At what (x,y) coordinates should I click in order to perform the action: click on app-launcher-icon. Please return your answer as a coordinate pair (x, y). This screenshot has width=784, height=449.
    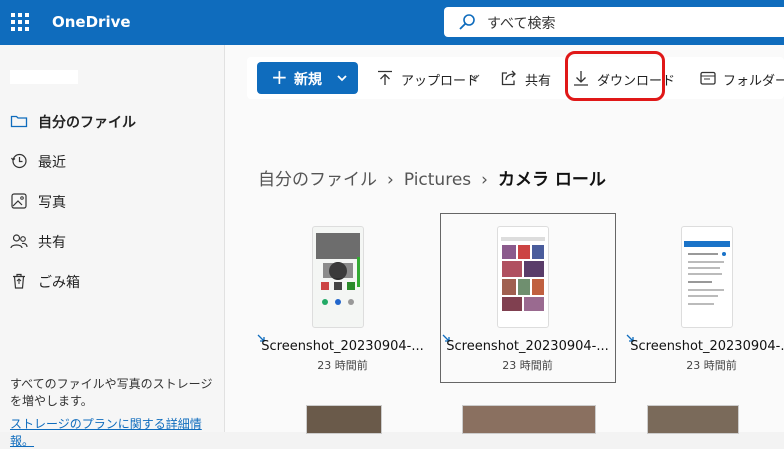
    Looking at the image, I should click on (20, 22).